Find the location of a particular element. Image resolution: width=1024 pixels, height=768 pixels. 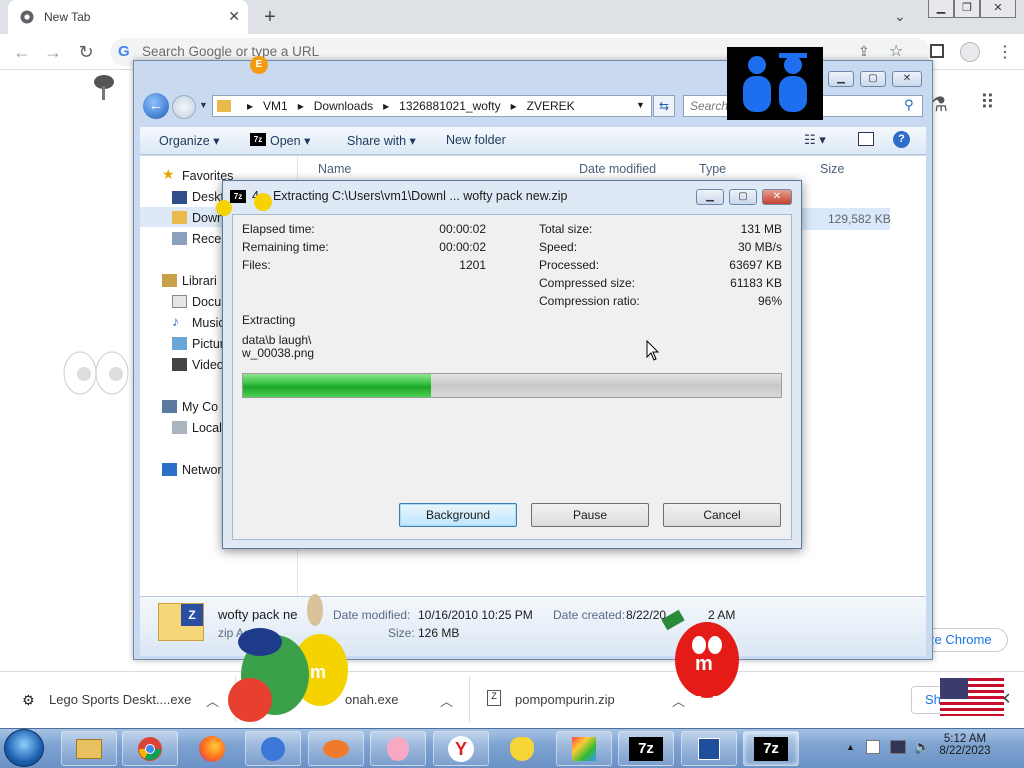

sidebar-network: Networ is located at coordinates (202, 470).